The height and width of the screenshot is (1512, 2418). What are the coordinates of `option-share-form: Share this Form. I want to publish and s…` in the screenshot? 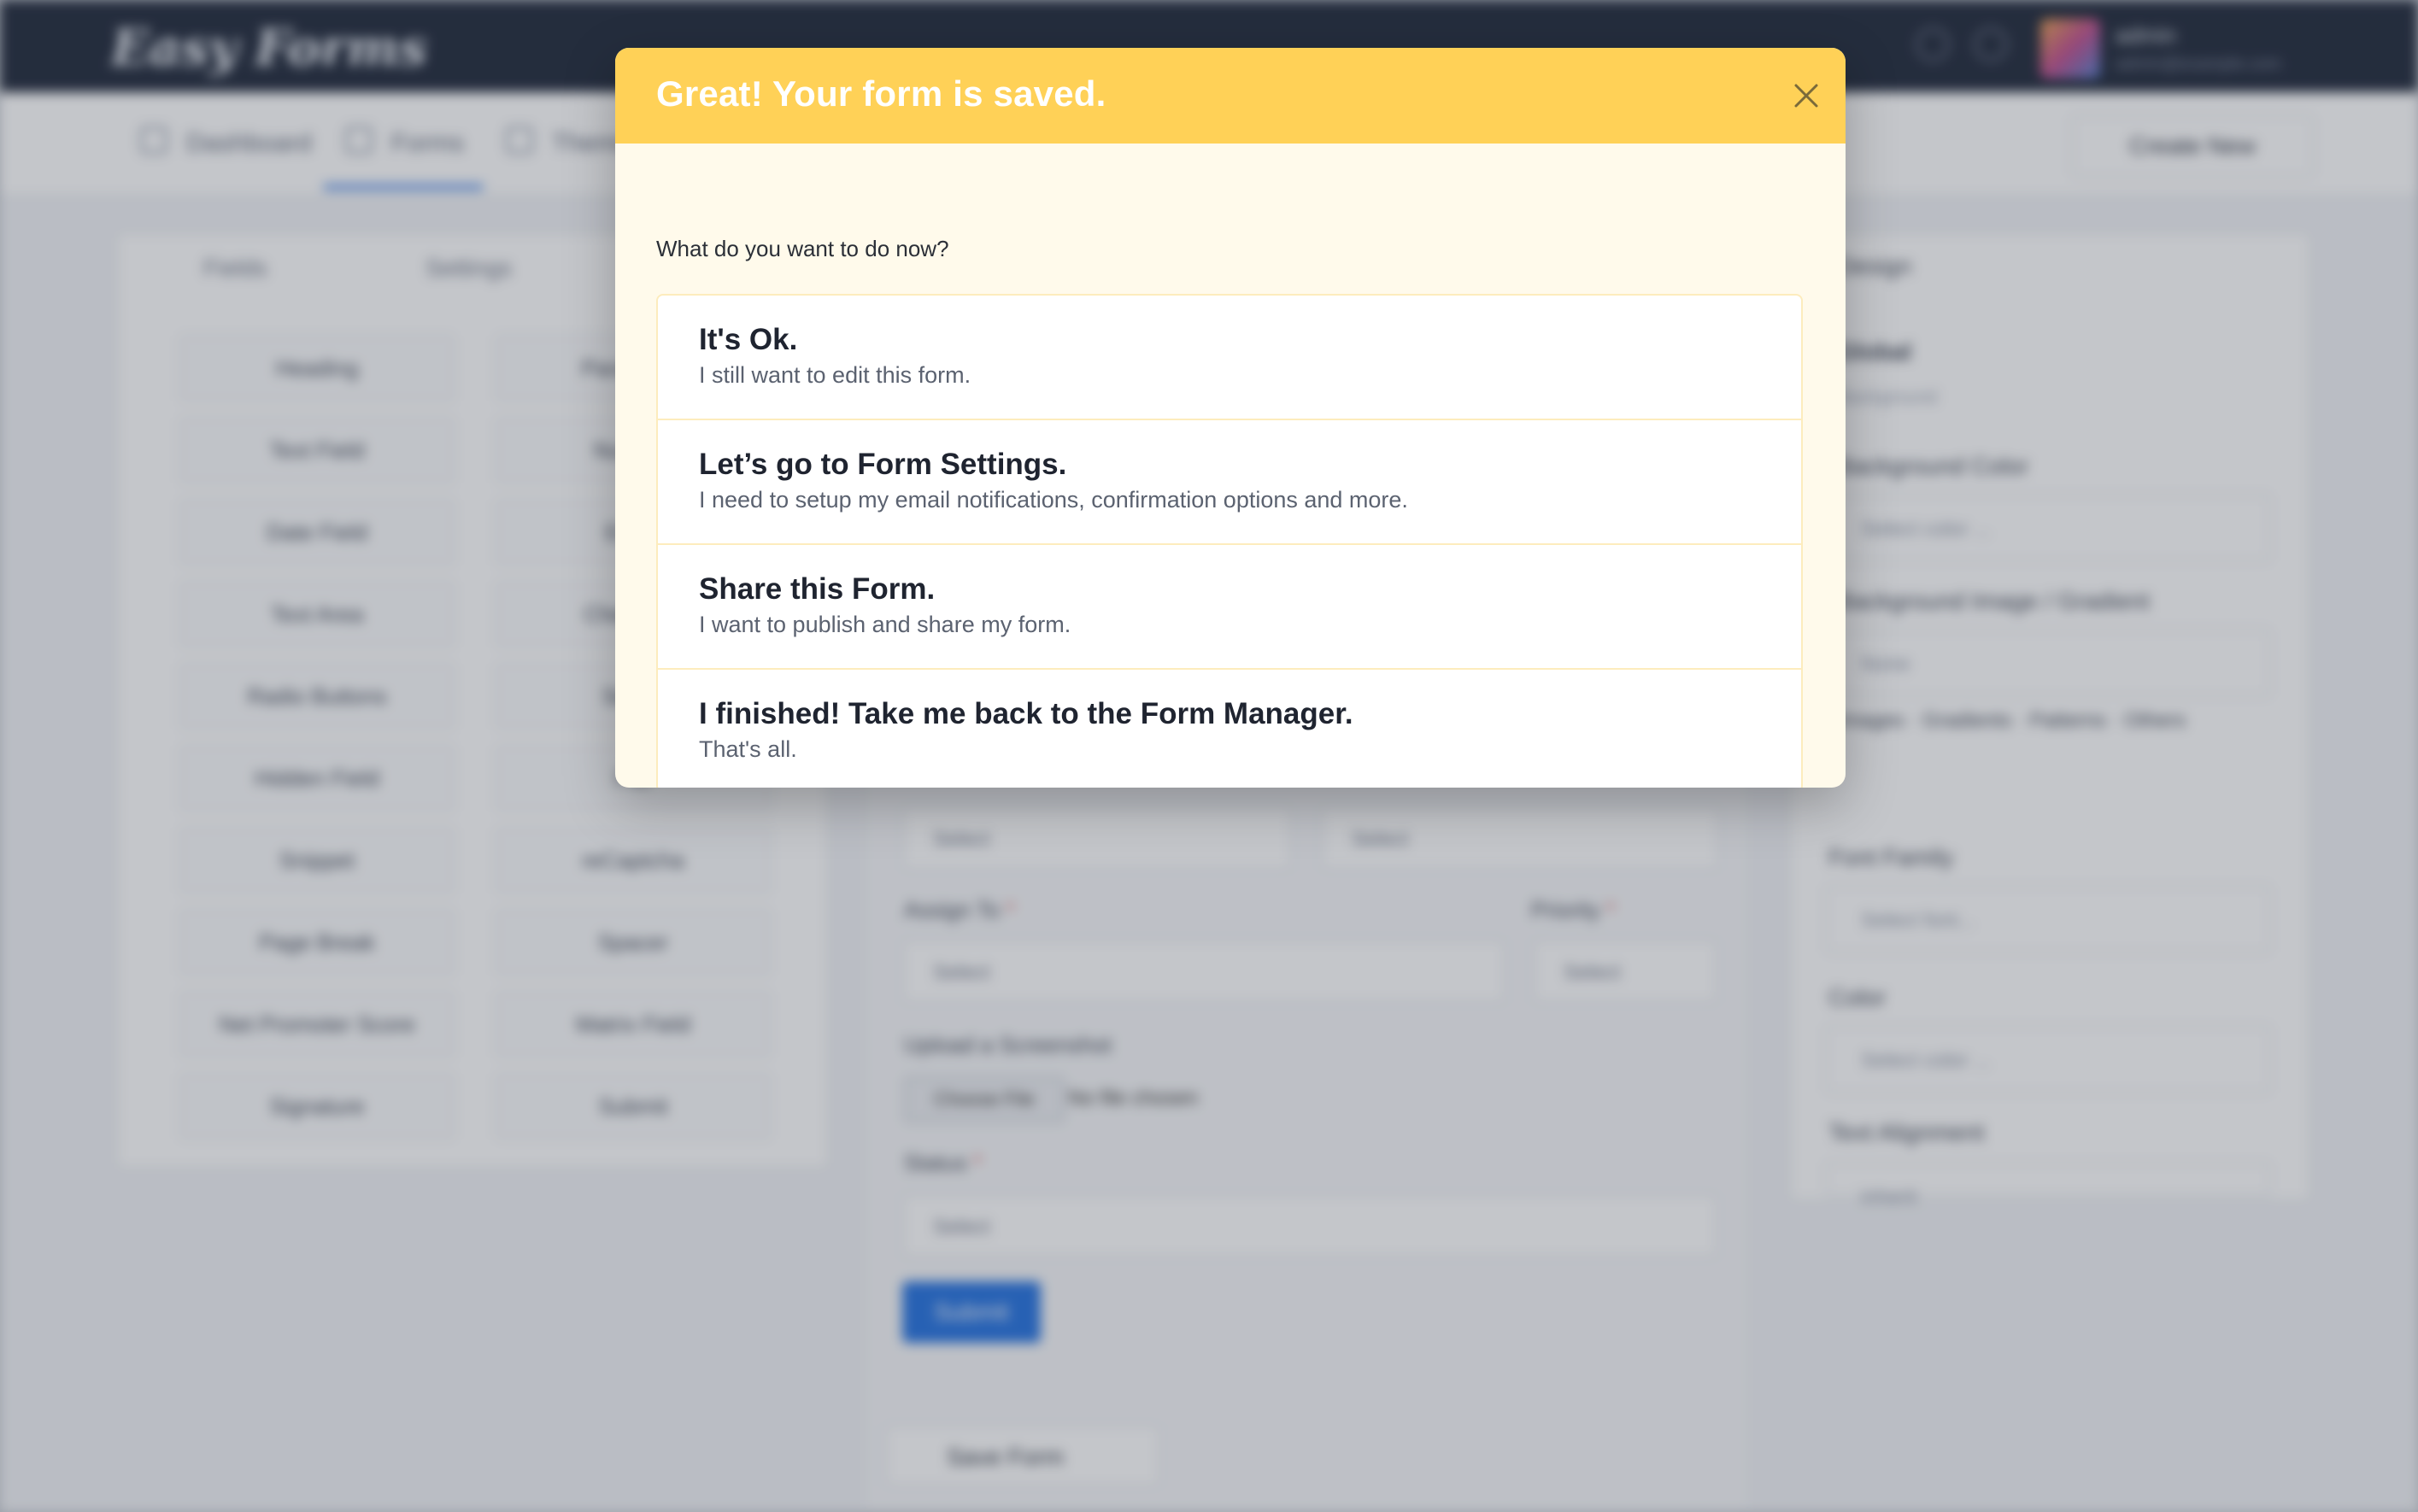 It's located at (1230, 607).